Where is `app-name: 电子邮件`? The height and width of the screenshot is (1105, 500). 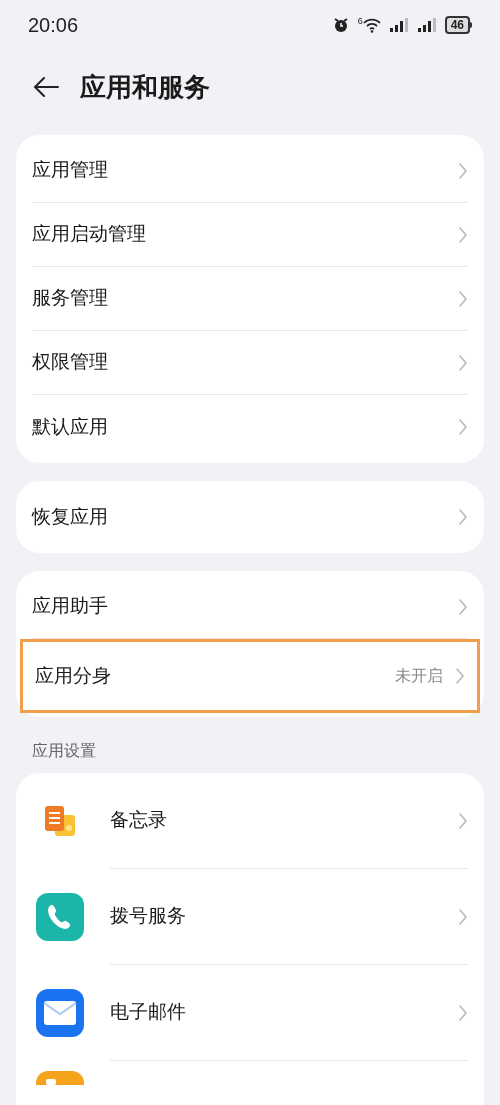
app-name: 电子邮件 is located at coordinates (148, 1012).